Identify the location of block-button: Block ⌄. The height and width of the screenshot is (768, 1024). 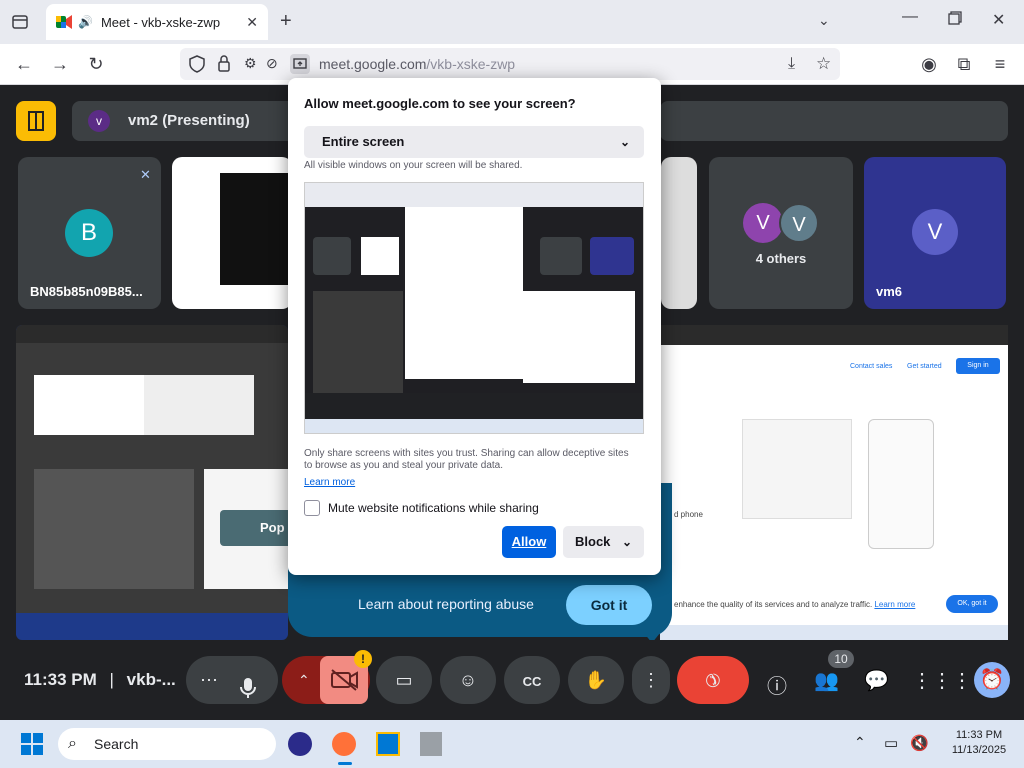
(603, 542).